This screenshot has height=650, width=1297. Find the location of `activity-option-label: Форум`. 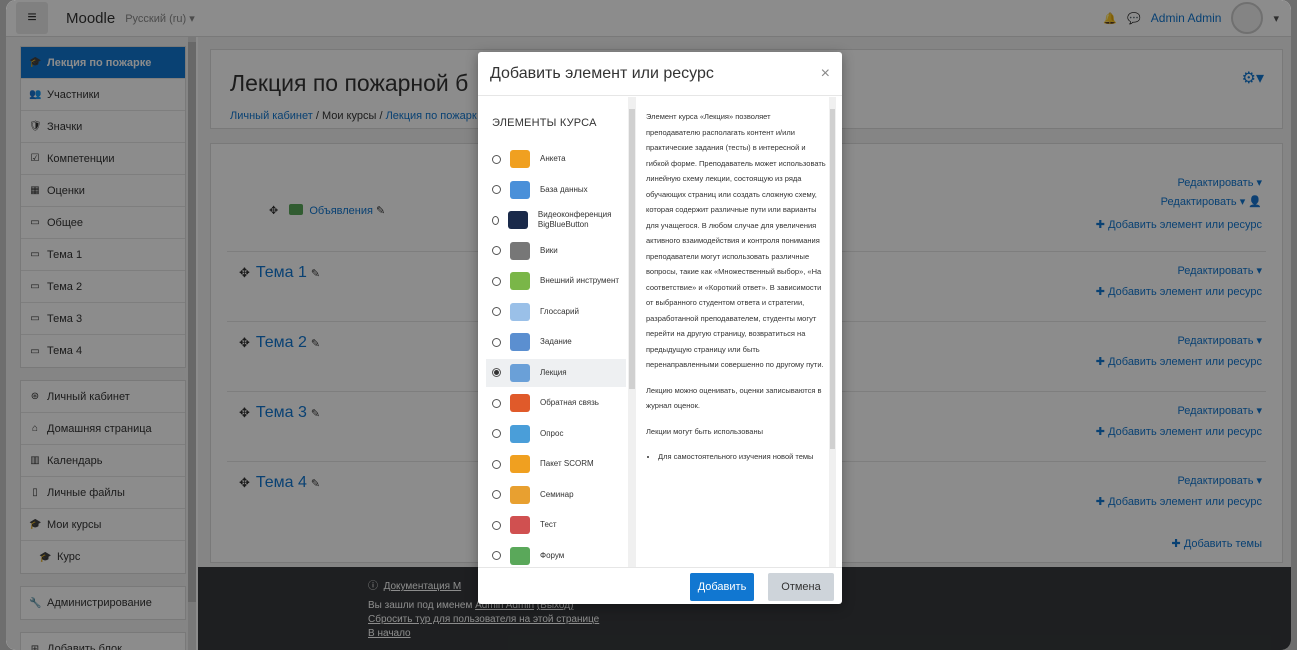

activity-option-label: Форум is located at coordinates (552, 555).